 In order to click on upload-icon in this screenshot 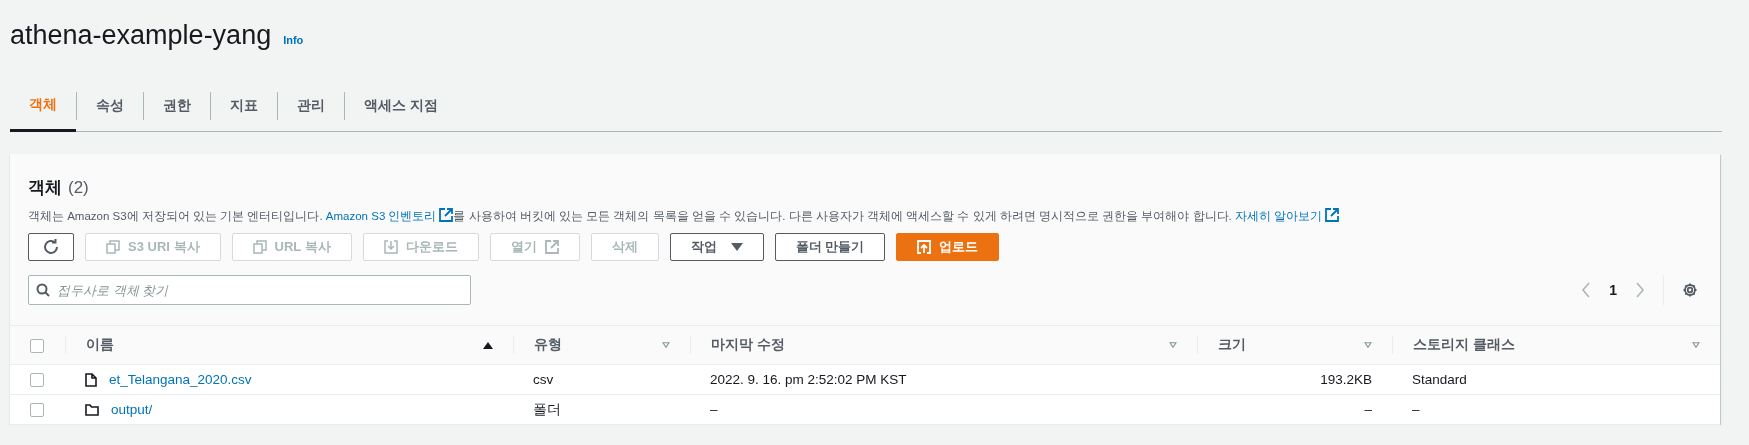, I will do `click(924, 247)`.